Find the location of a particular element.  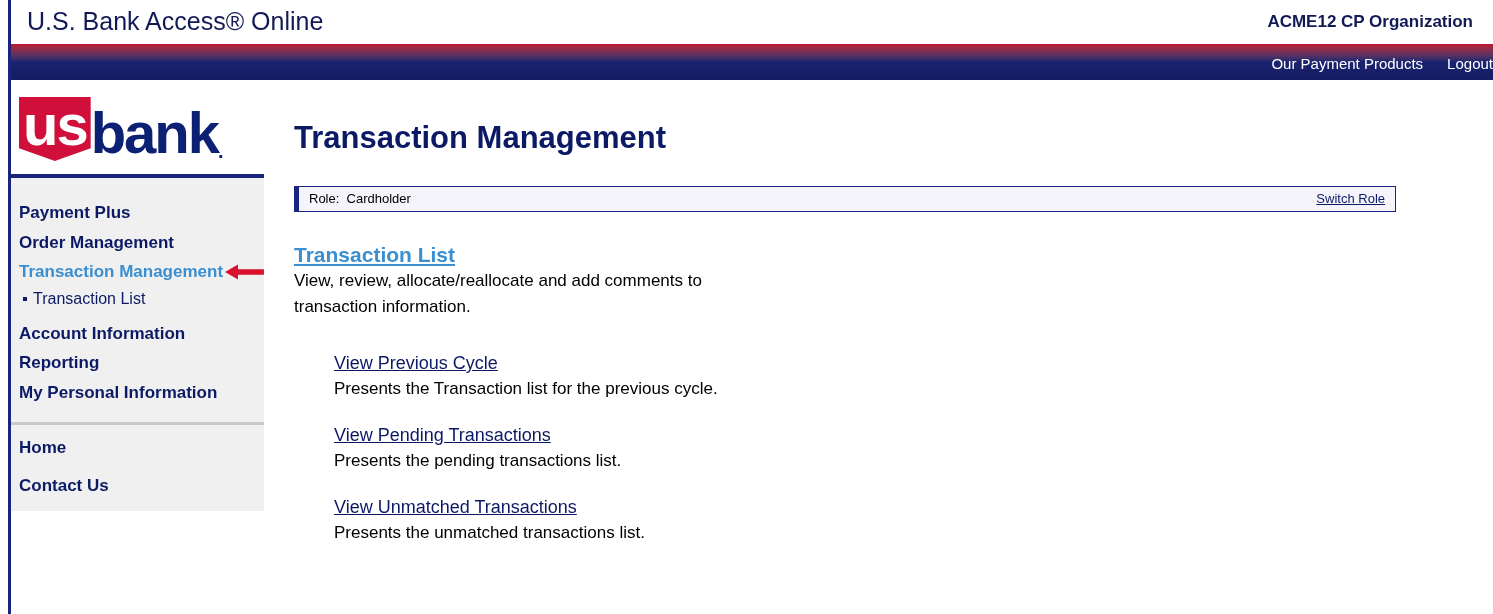

switch-role-link: Switch Role is located at coordinates (1350, 199).